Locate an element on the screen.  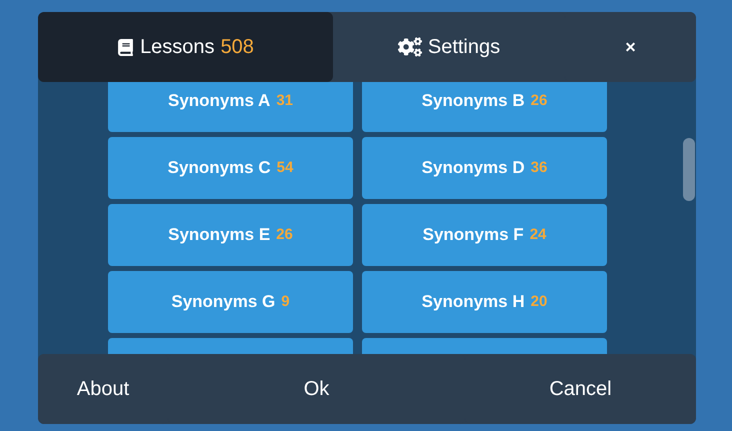
lesson-button: Synonyms G 9 is located at coordinates (230, 302).